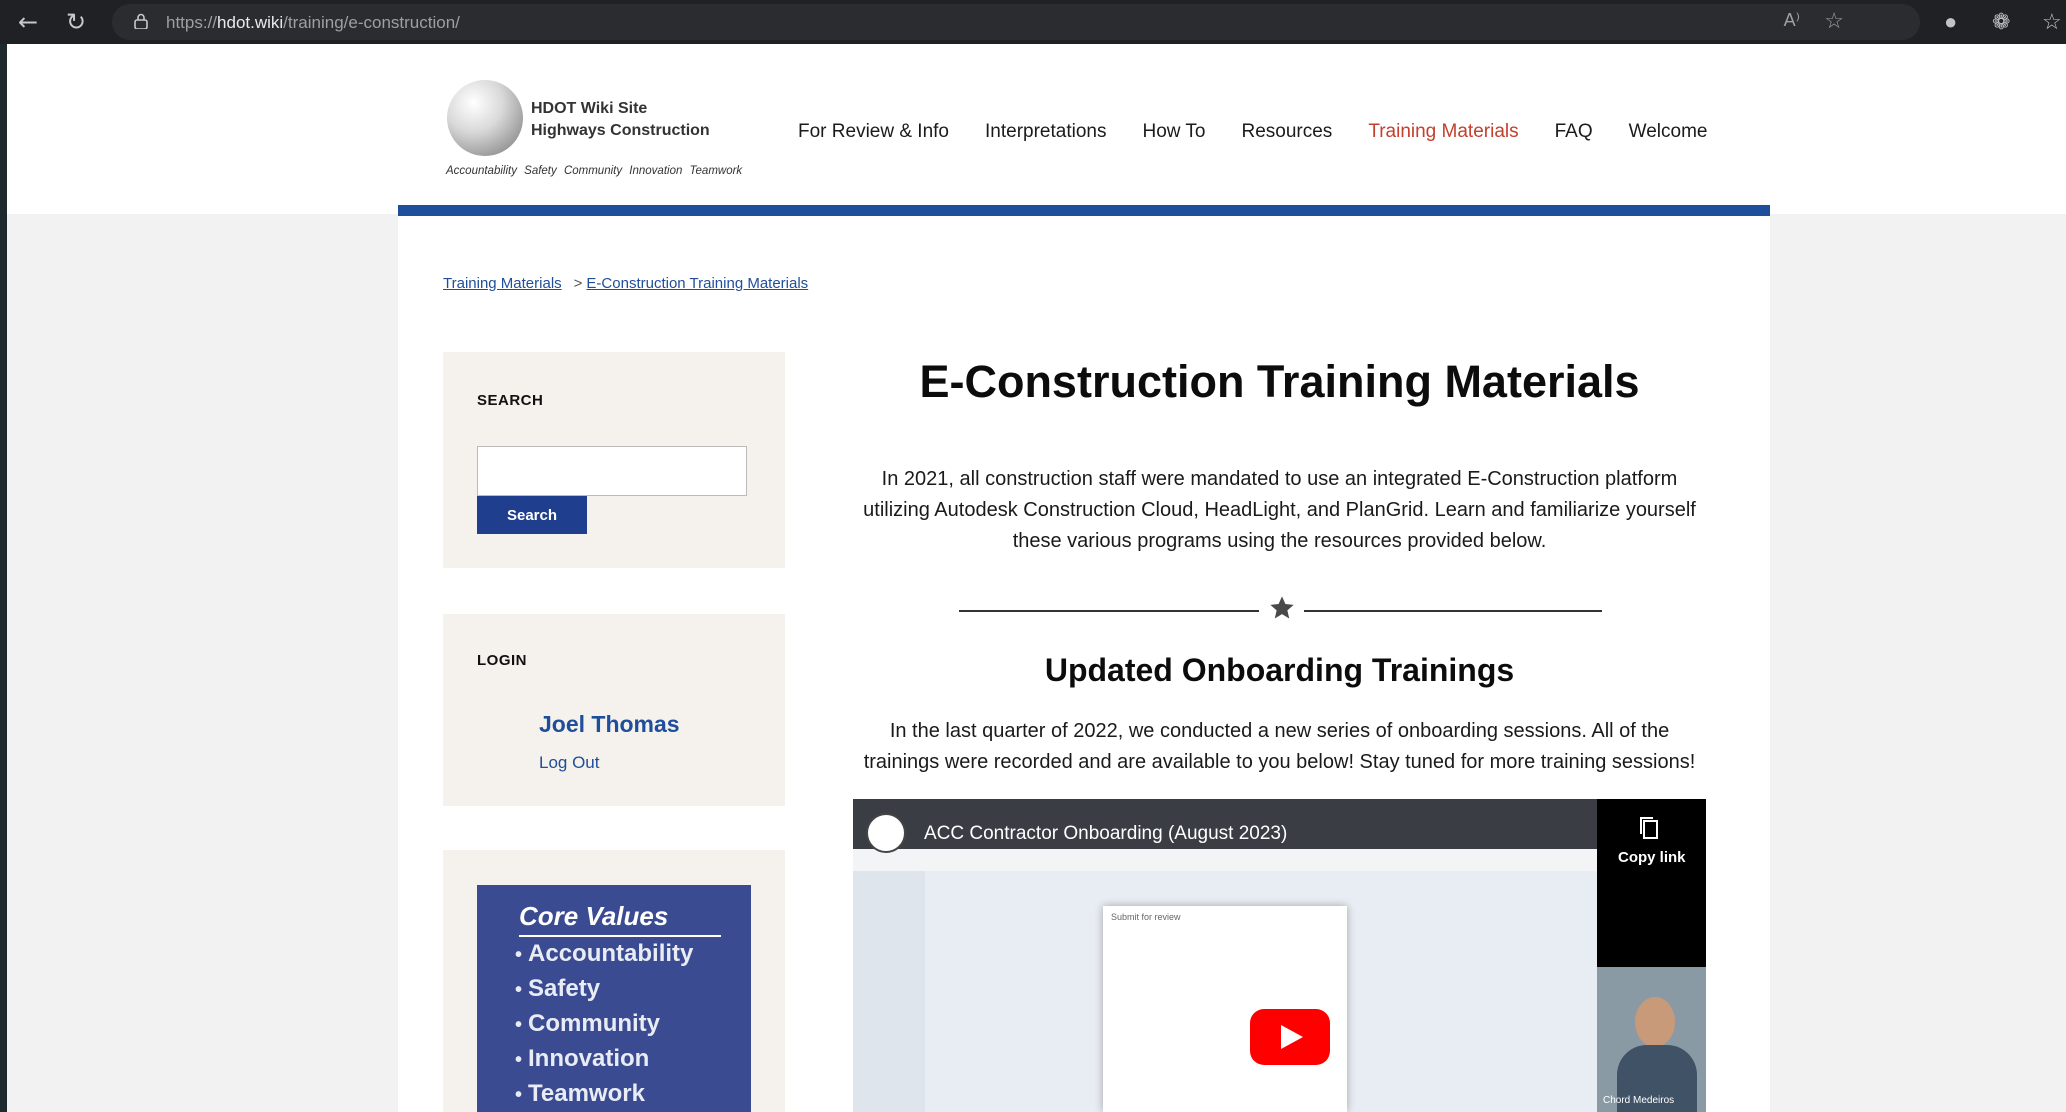  What do you see at coordinates (612, 471) in the screenshot?
I see `search-input` at bounding box center [612, 471].